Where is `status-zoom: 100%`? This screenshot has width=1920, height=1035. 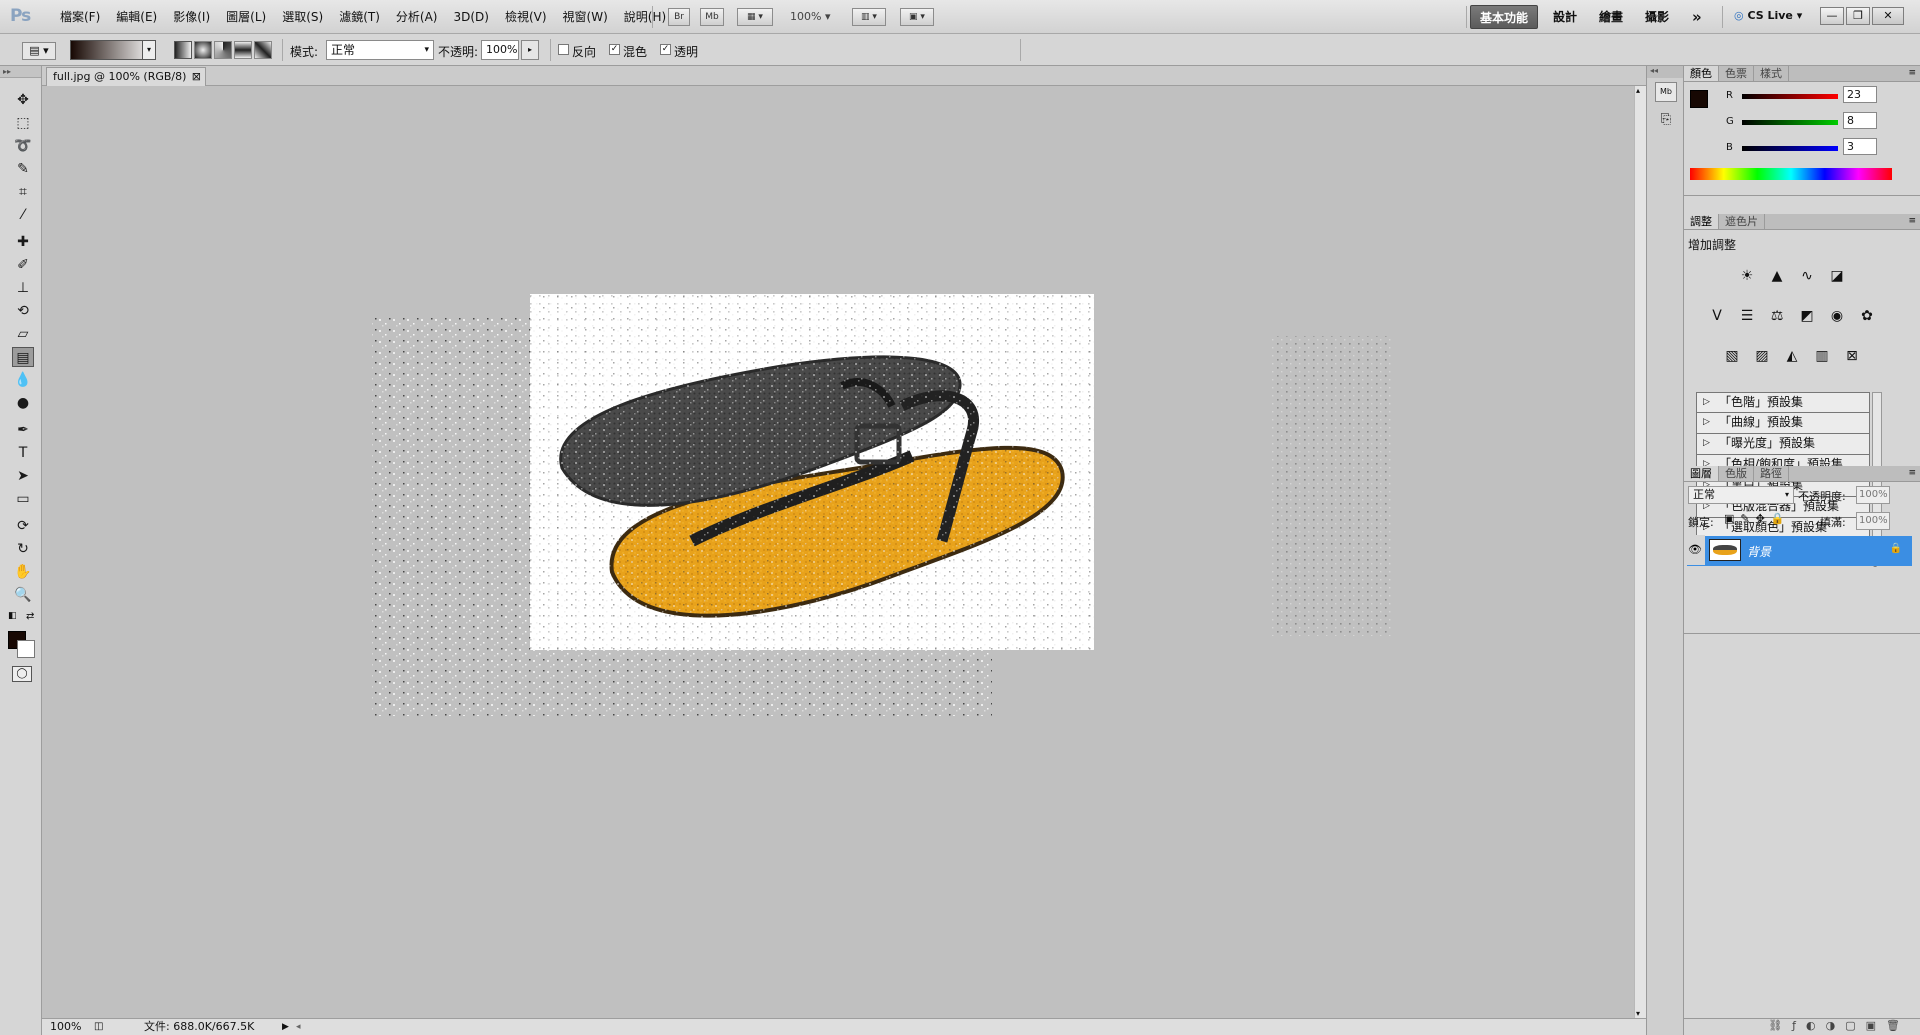 status-zoom: 100% is located at coordinates (65, 1027).